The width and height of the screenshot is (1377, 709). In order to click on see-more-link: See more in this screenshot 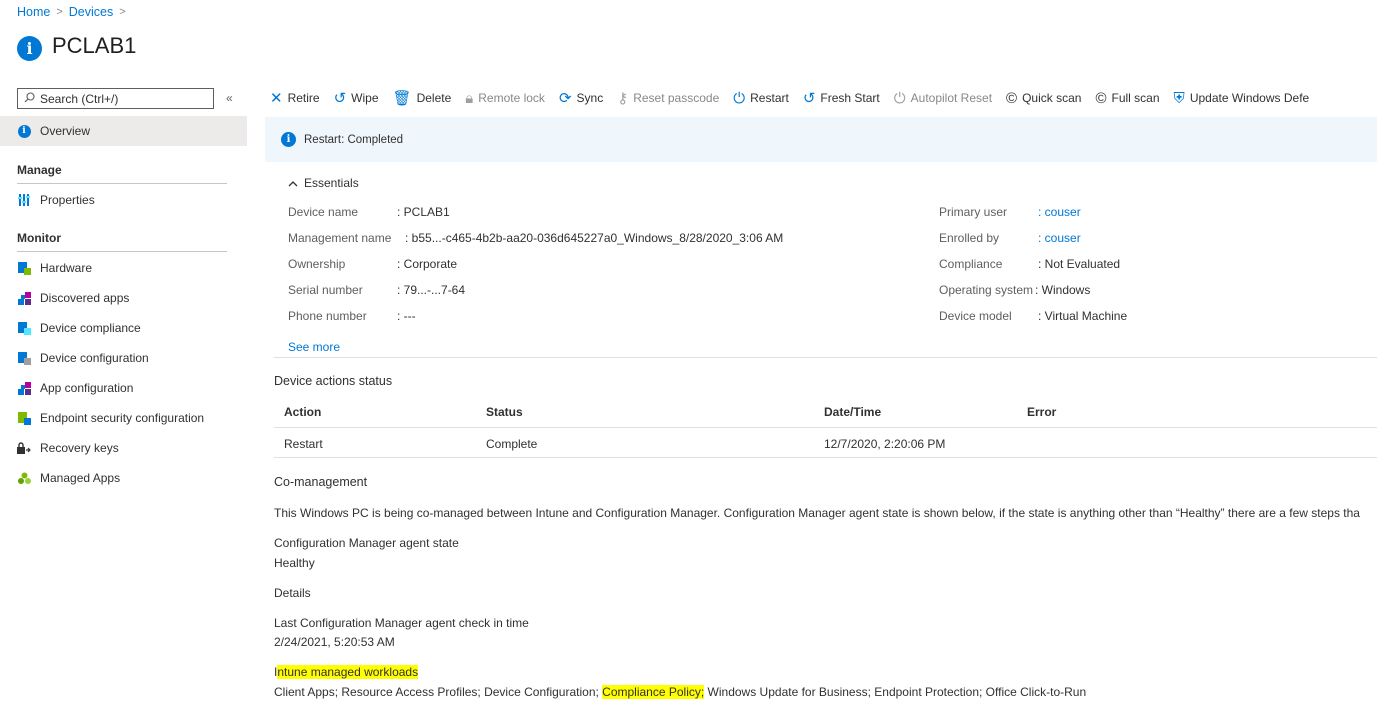, I will do `click(314, 347)`.